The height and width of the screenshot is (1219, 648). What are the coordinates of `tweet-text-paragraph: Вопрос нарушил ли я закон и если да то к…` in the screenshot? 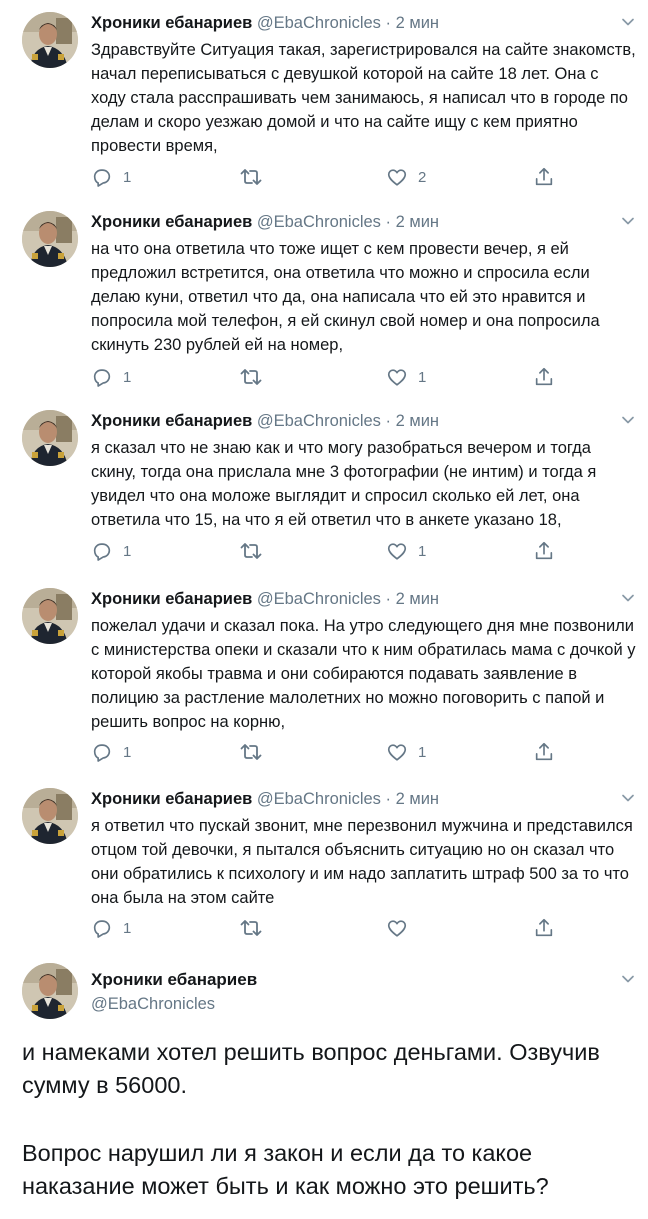 It's located at (285, 1169).